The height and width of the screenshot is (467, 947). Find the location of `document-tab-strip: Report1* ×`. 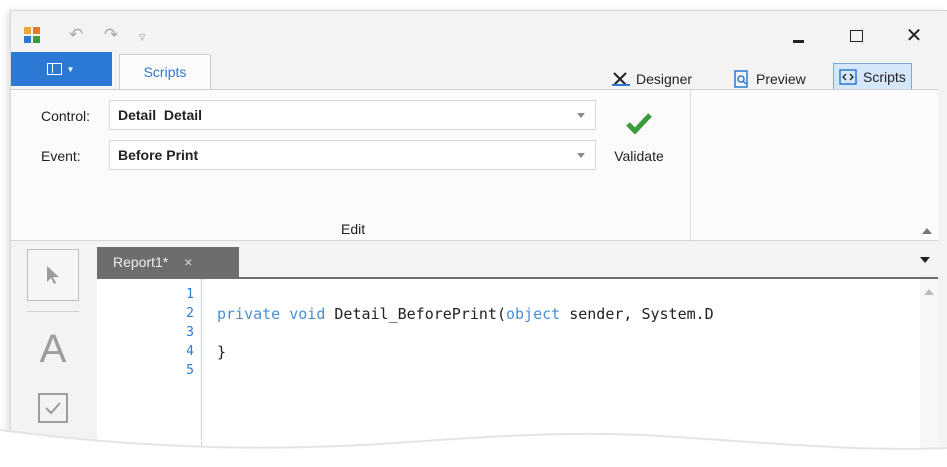

document-tab-strip: Report1* × is located at coordinates (517, 260).